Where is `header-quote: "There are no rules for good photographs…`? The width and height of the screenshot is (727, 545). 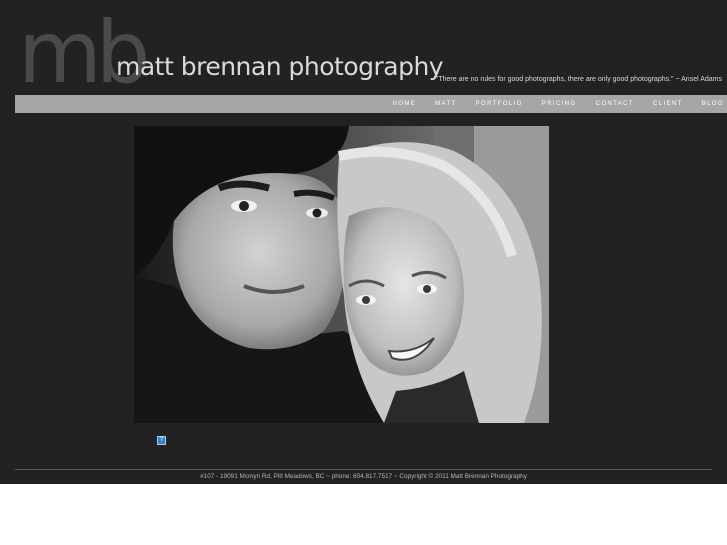 header-quote: "There are no rules for good photographs… is located at coordinates (578, 79).